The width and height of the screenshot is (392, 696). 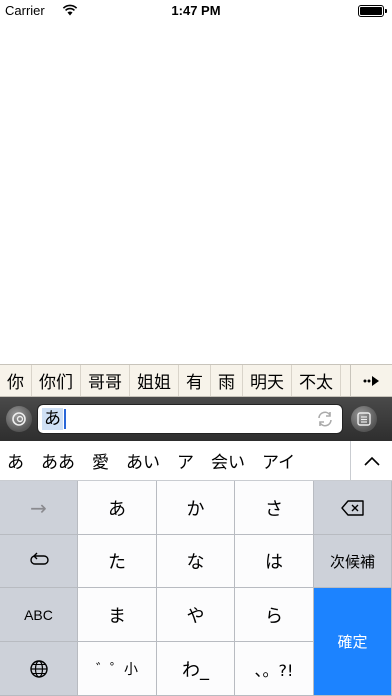 I want to click on prediction-bar: 你 你们 哥哥 姐姐 有 雨 明天 不太, so click(x=196, y=380).